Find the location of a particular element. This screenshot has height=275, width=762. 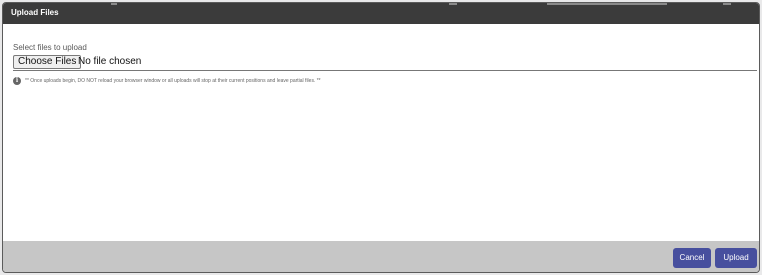

file-status-text: No file chosen is located at coordinates (110, 61).